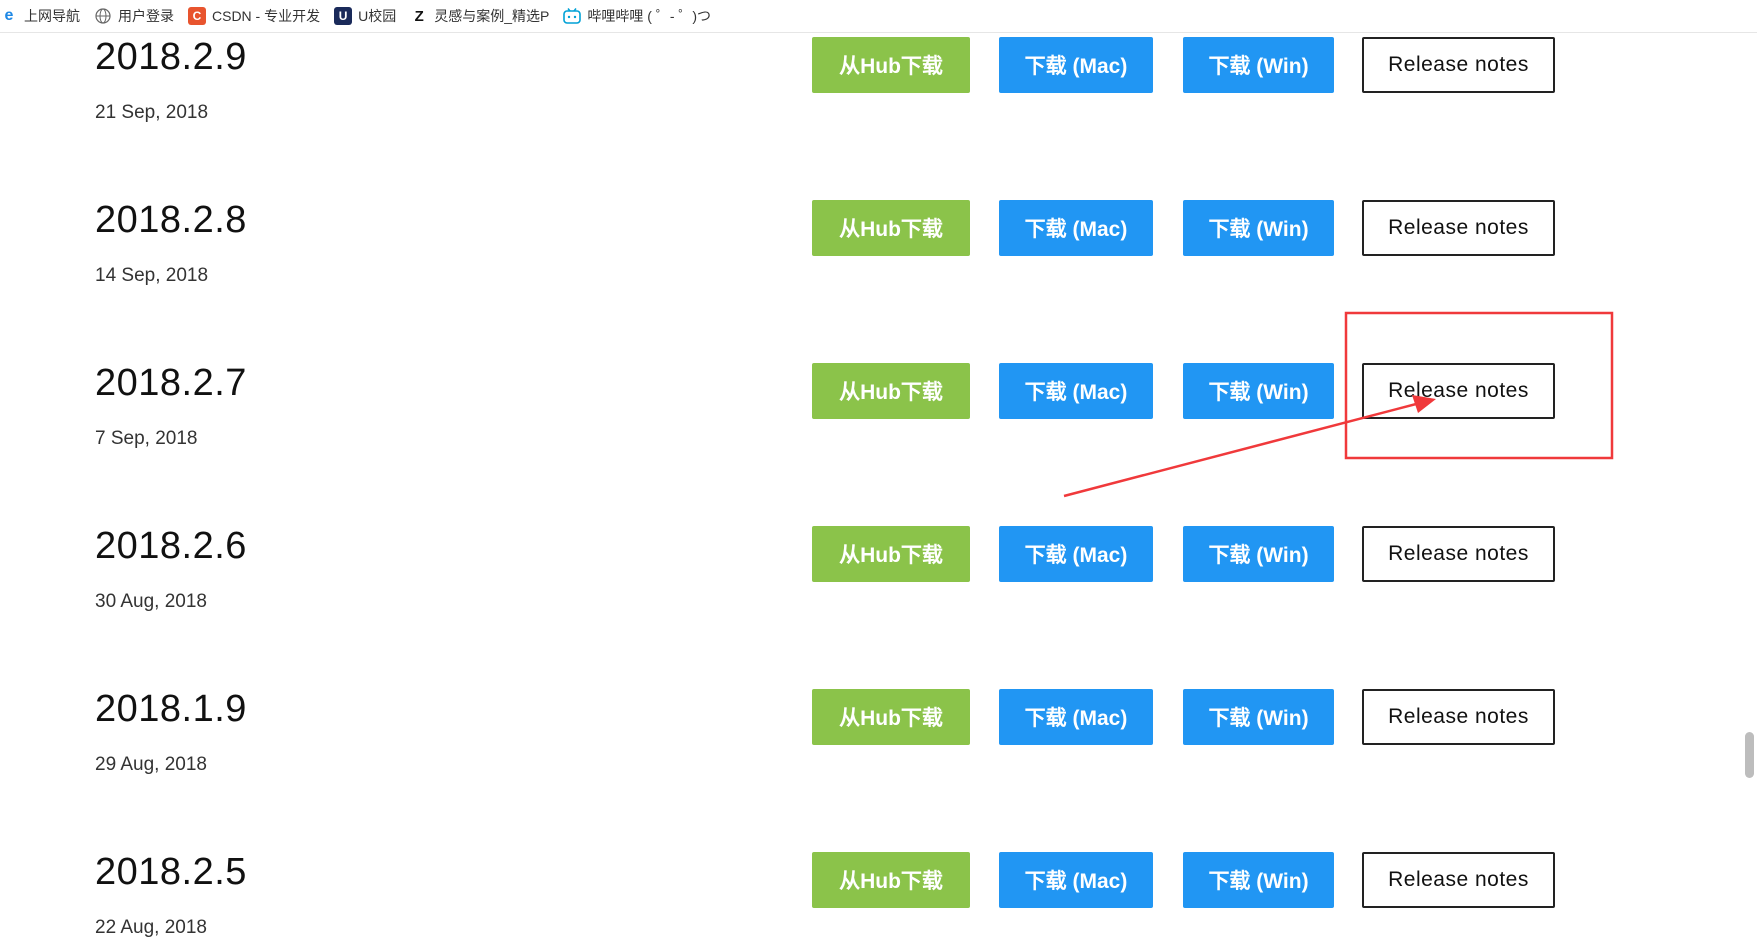 This screenshot has width=1757, height=939. Describe the element at coordinates (103, 16) in the screenshot. I see `globe-icon` at that location.